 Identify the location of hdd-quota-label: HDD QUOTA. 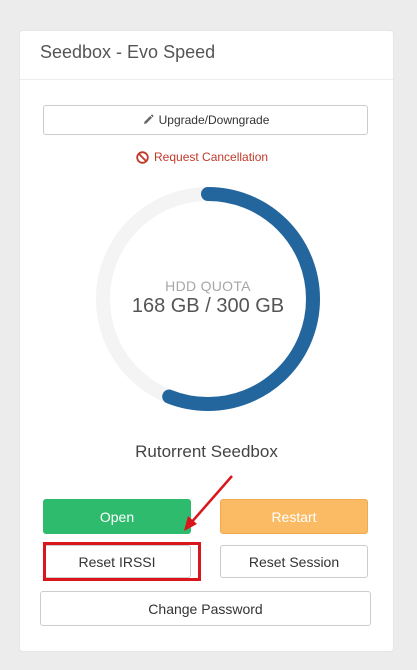
(208, 286).